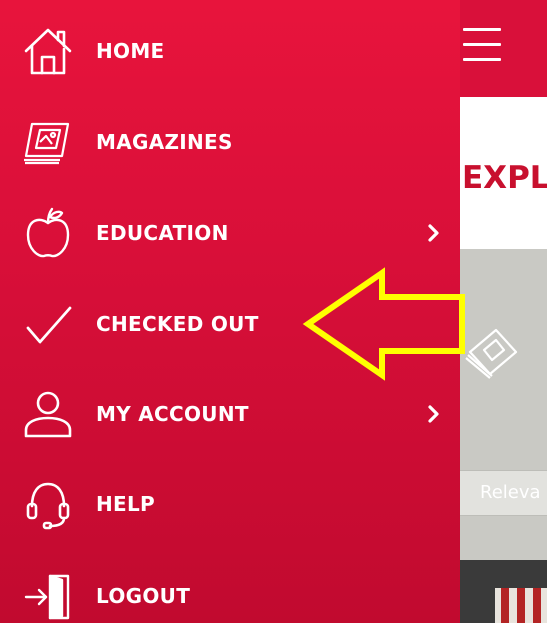 The width and height of the screenshot is (547, 631). What do you see at coordinates (164, 142) in the screenshot?
I see `nav-label-magazines: MAGAZINES` at bounding box center [164, 142].